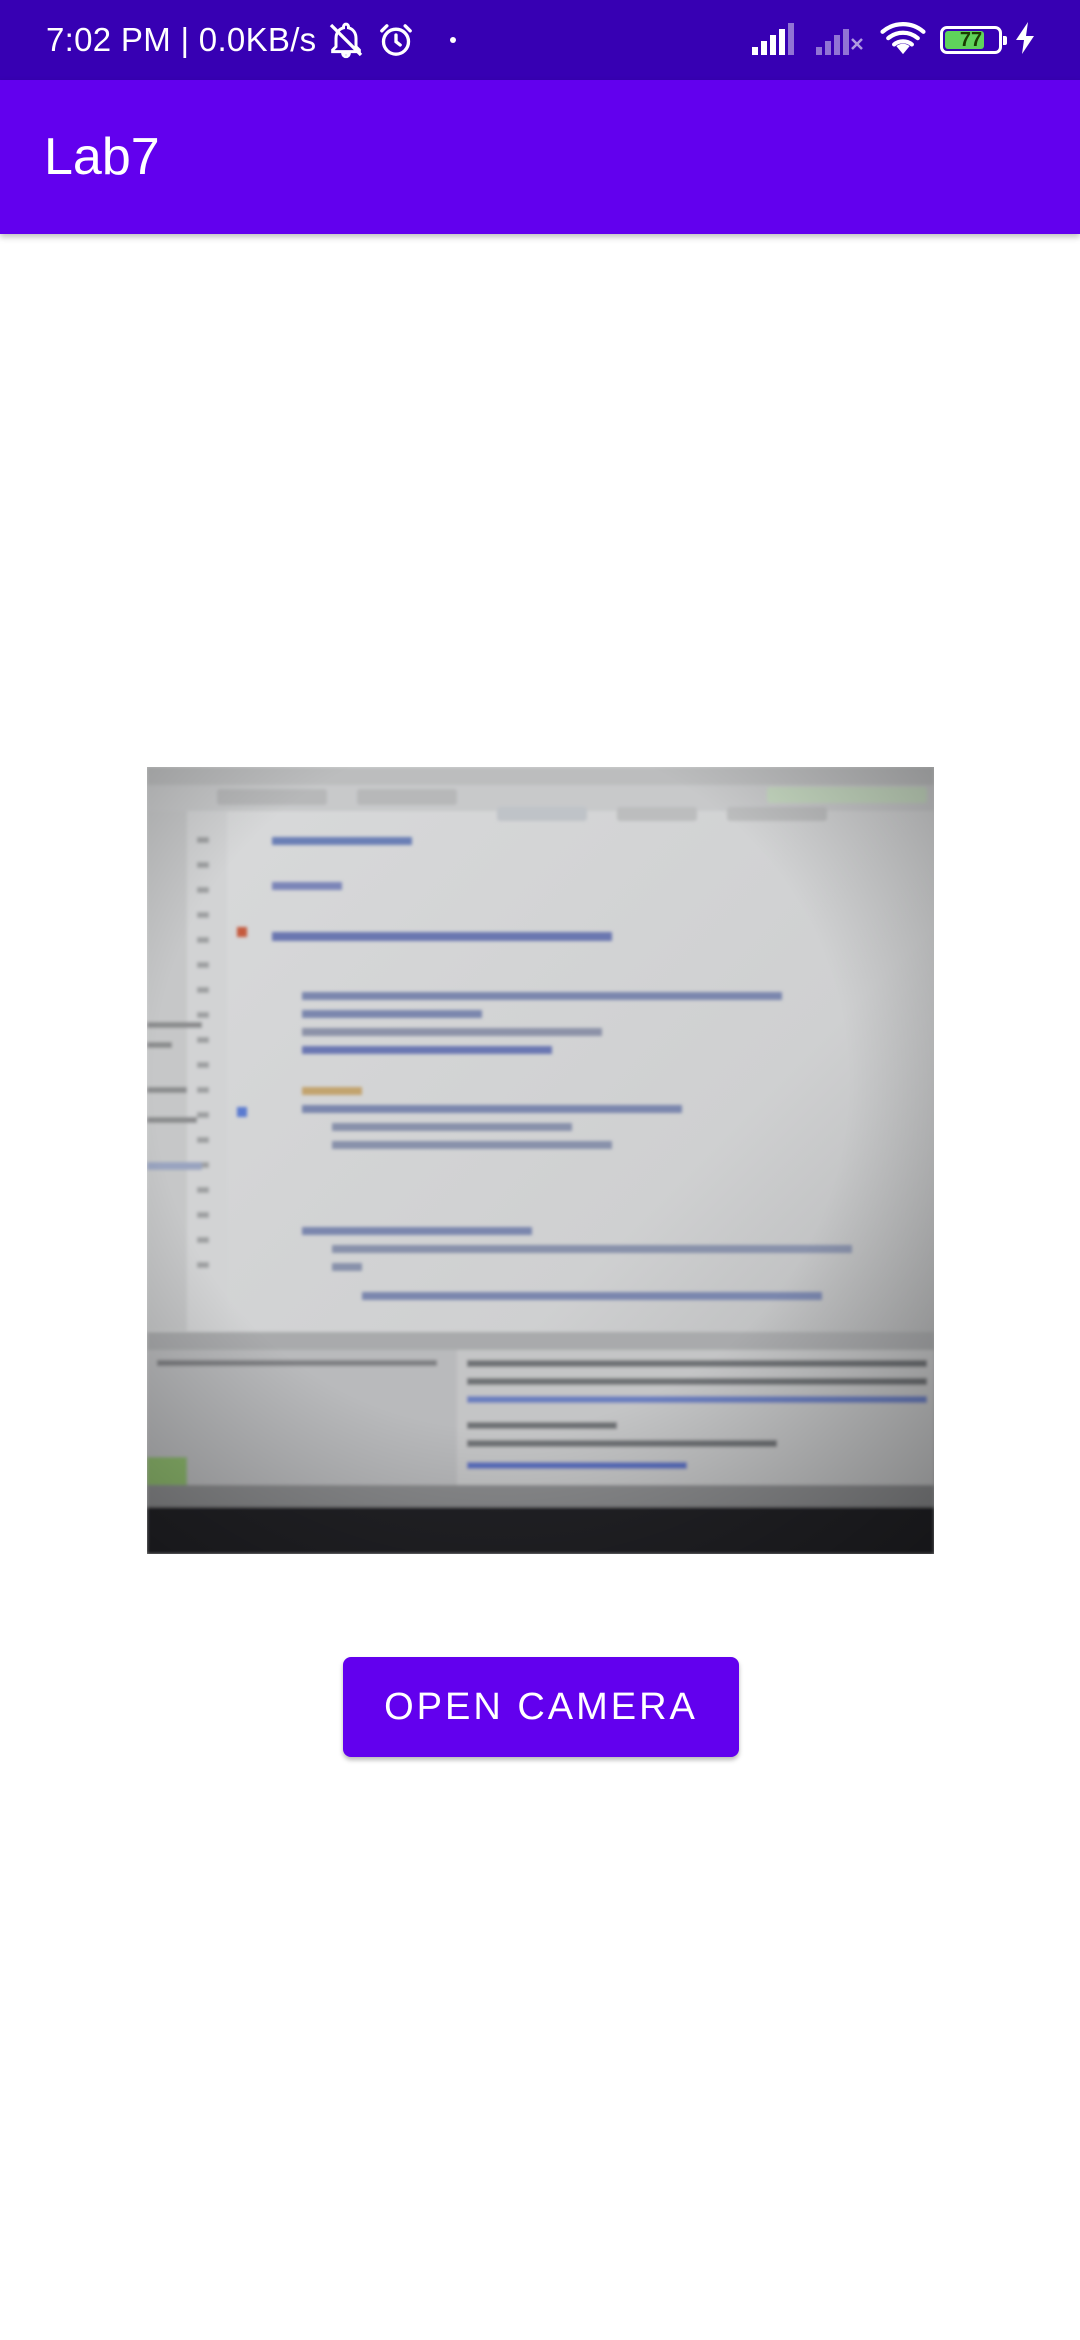  I want to click on status-right: 77, so click(894, 40).